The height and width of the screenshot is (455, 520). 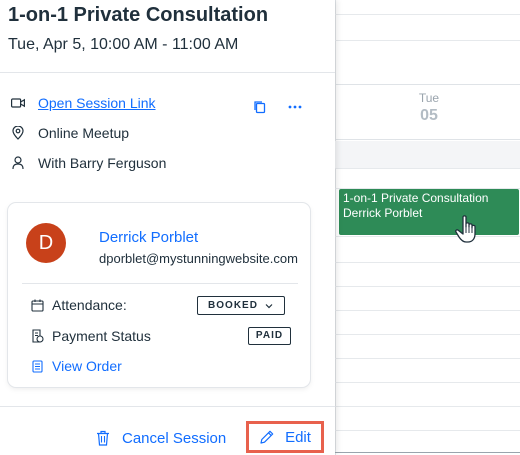 I want to click on open-session-link: Open Session Link, so click(x=97, y=103).